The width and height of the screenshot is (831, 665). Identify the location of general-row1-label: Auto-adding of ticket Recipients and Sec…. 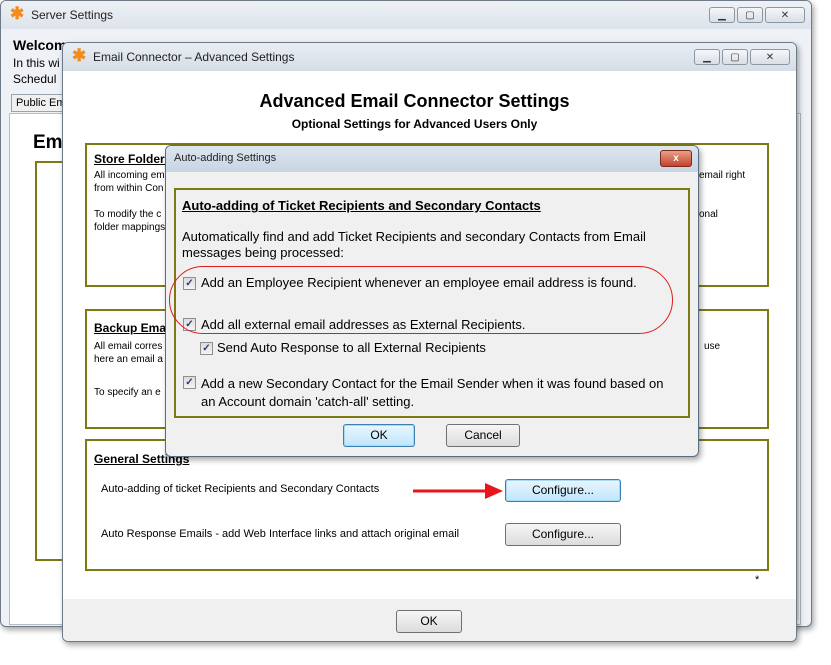
(240, 489).